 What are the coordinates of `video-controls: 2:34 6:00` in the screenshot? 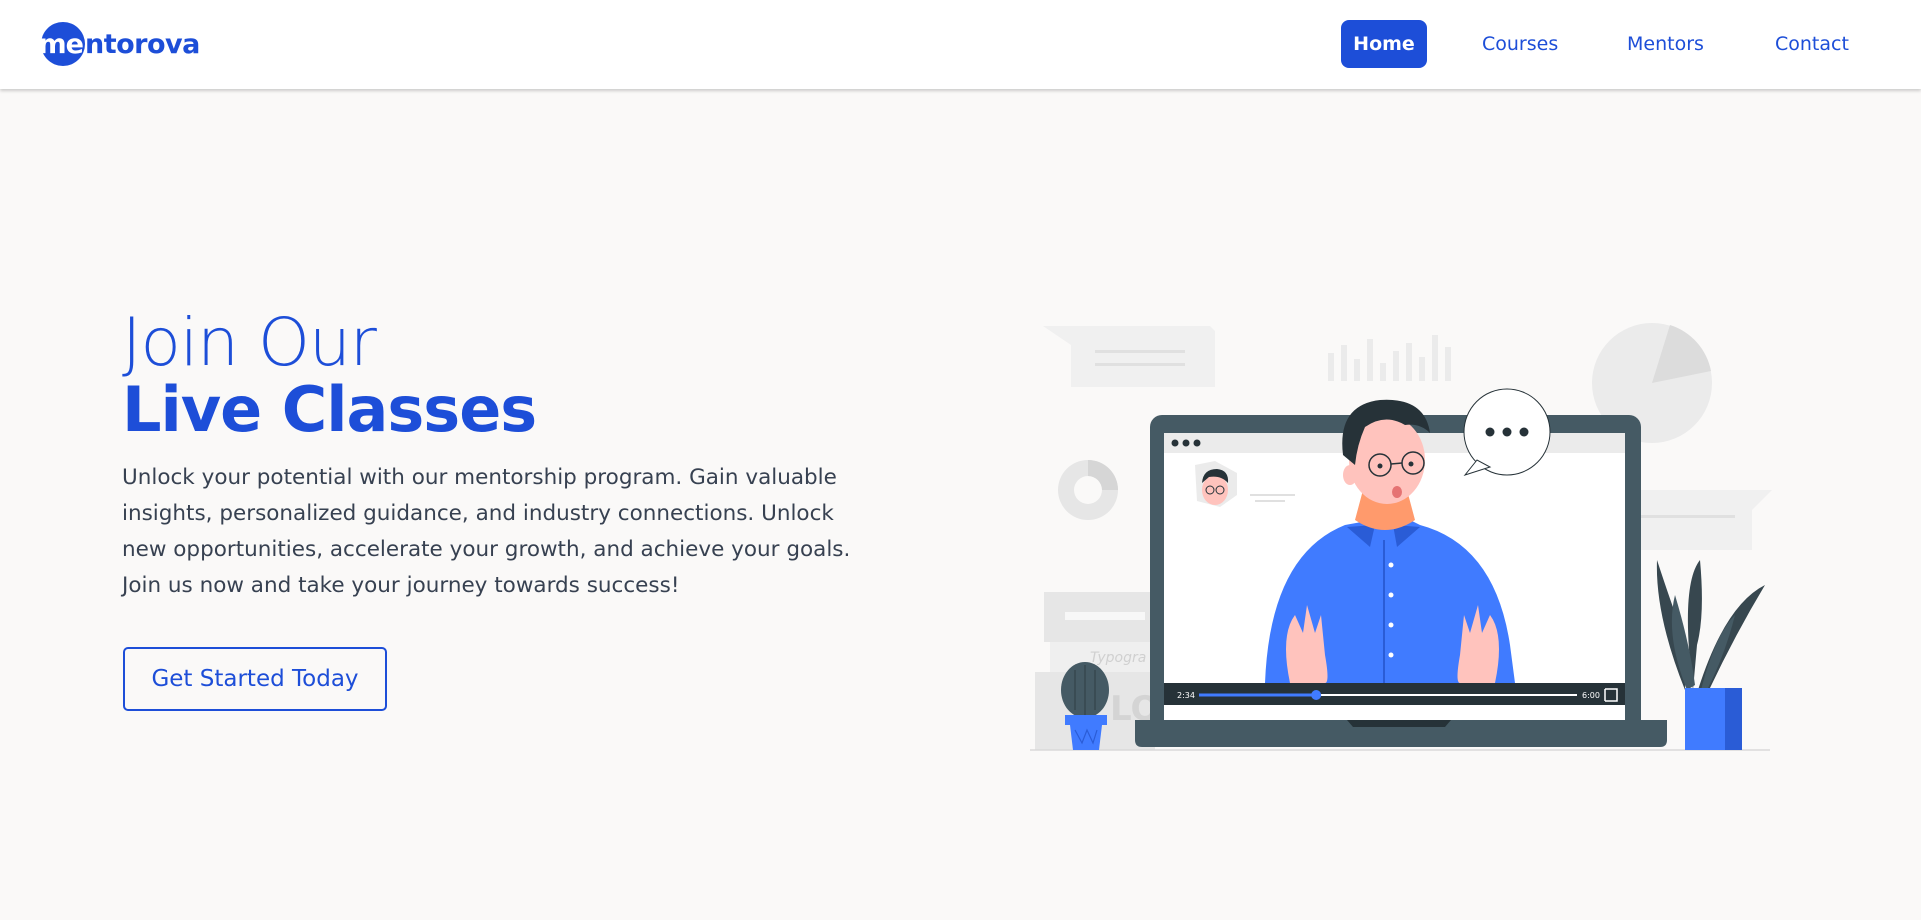 It's located at (1394, 694).